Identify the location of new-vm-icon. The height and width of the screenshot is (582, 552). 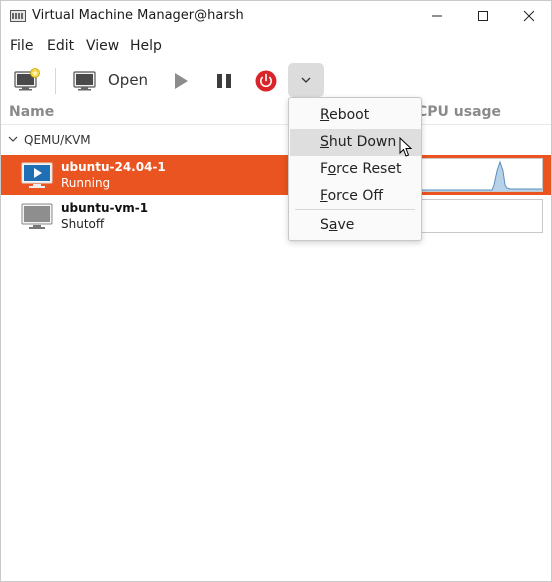
(27, 79).